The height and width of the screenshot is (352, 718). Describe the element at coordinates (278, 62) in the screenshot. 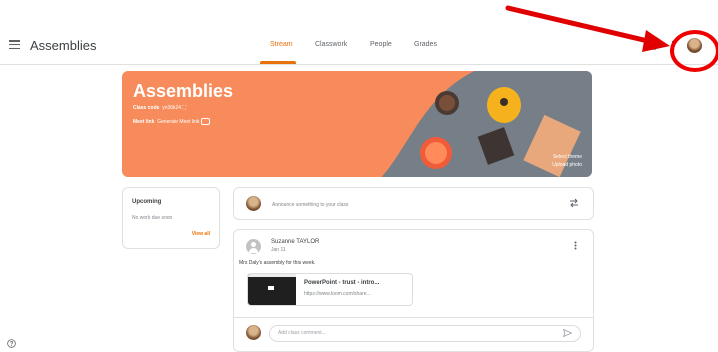

I see `active-tab-indicator` at that location.